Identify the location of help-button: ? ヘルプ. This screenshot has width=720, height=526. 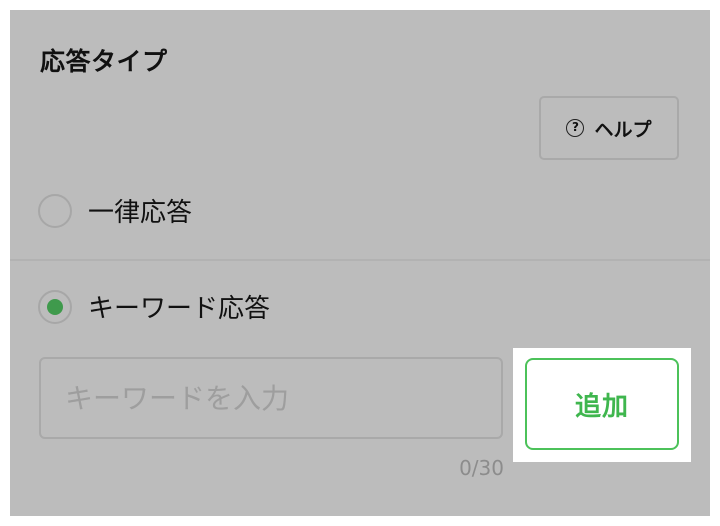
(609, 128).